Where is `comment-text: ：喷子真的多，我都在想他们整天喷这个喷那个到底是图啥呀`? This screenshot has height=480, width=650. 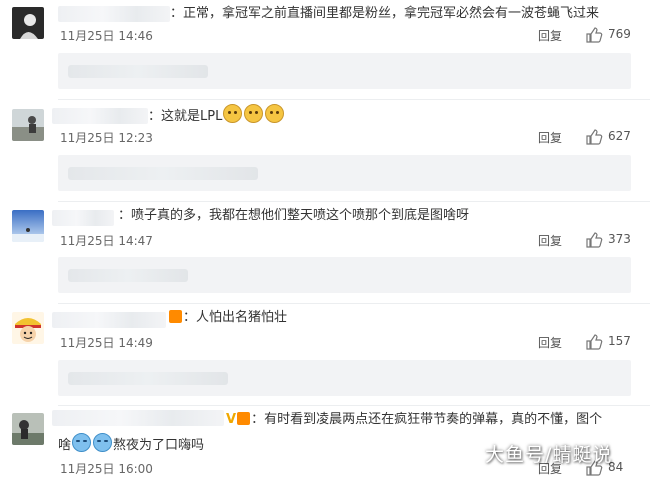 comment-text: ：喷子真的多，我都在想他们整天喷这个喷那个到底是图啥呀 is located at coordinates (294, 215).